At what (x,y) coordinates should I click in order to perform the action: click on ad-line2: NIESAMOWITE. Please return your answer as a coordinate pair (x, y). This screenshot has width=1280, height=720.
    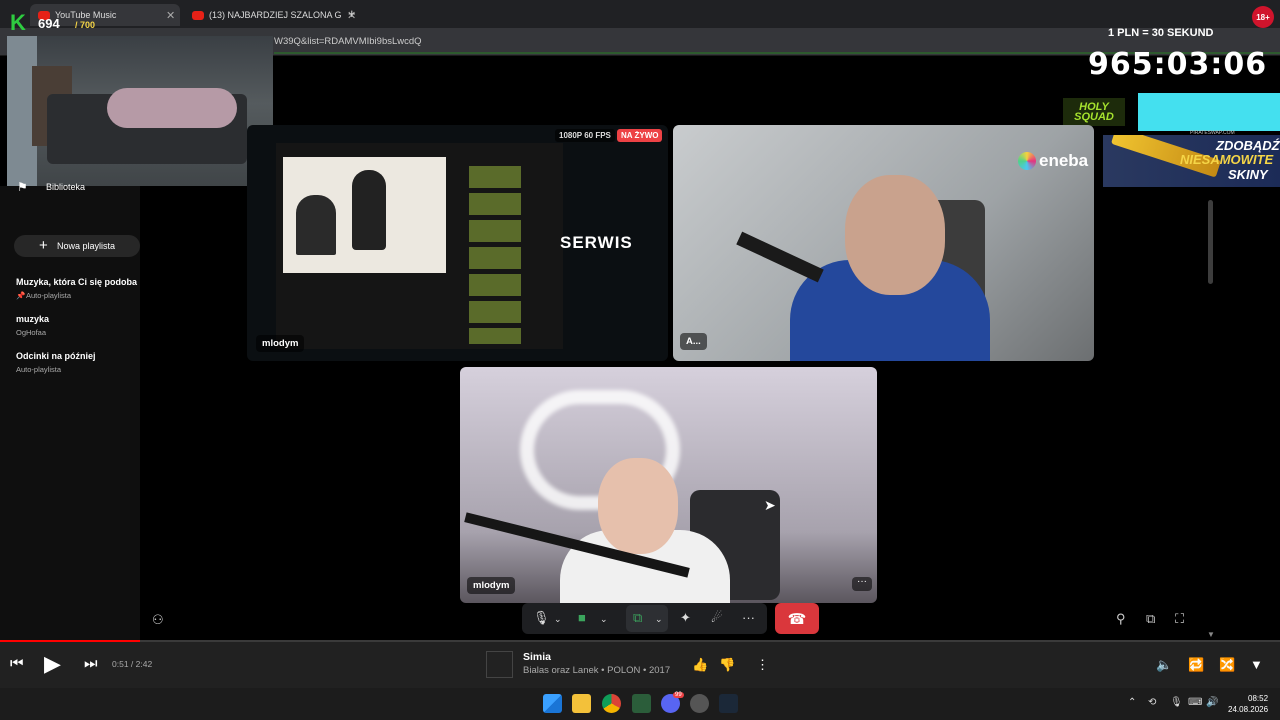
    Looking at the image, I should click on (1227, 159).